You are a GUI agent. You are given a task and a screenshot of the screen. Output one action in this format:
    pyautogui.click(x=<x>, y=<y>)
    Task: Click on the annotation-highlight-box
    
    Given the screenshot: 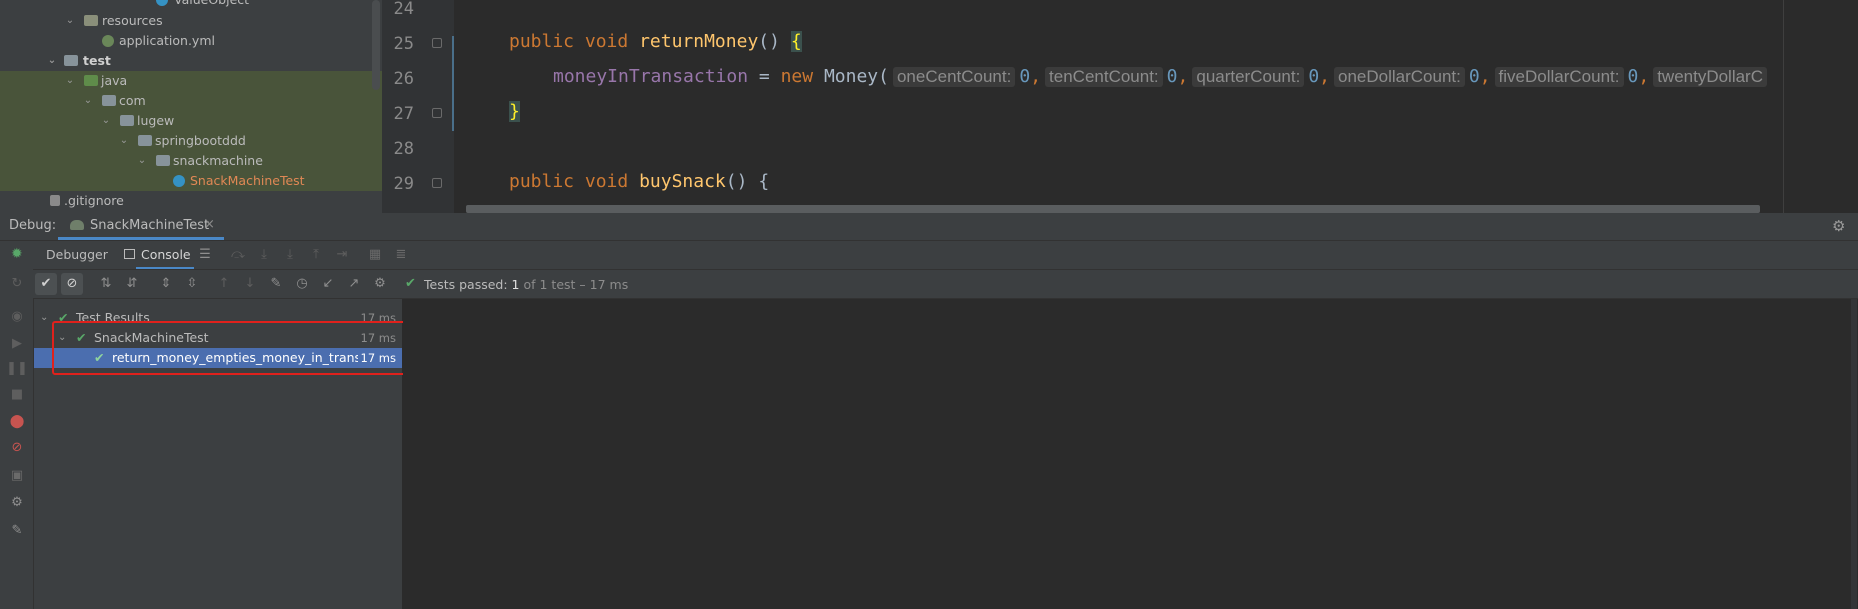 What is the action you would take?
    pyautogui.click(x=229, y=348)
    